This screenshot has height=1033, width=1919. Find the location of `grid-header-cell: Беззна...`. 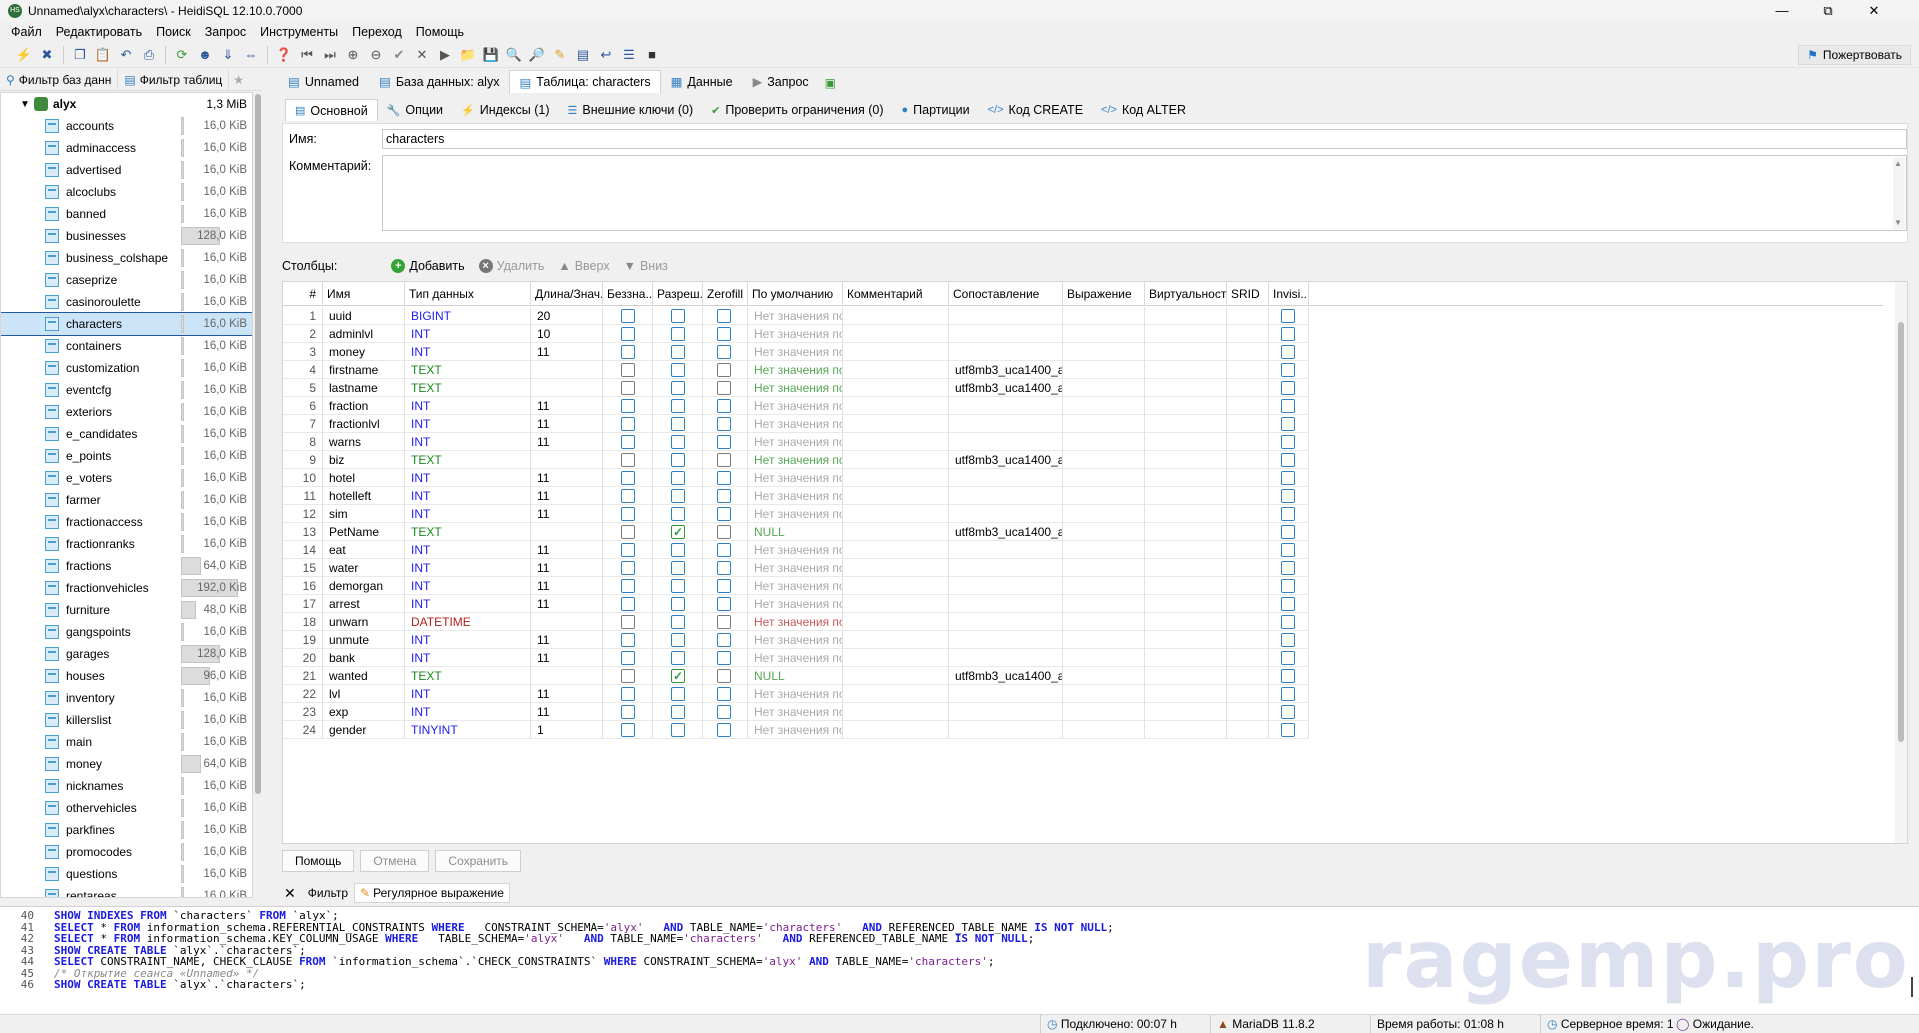

grid-header-cell: Беззна... is located at coordinates (628, 294).